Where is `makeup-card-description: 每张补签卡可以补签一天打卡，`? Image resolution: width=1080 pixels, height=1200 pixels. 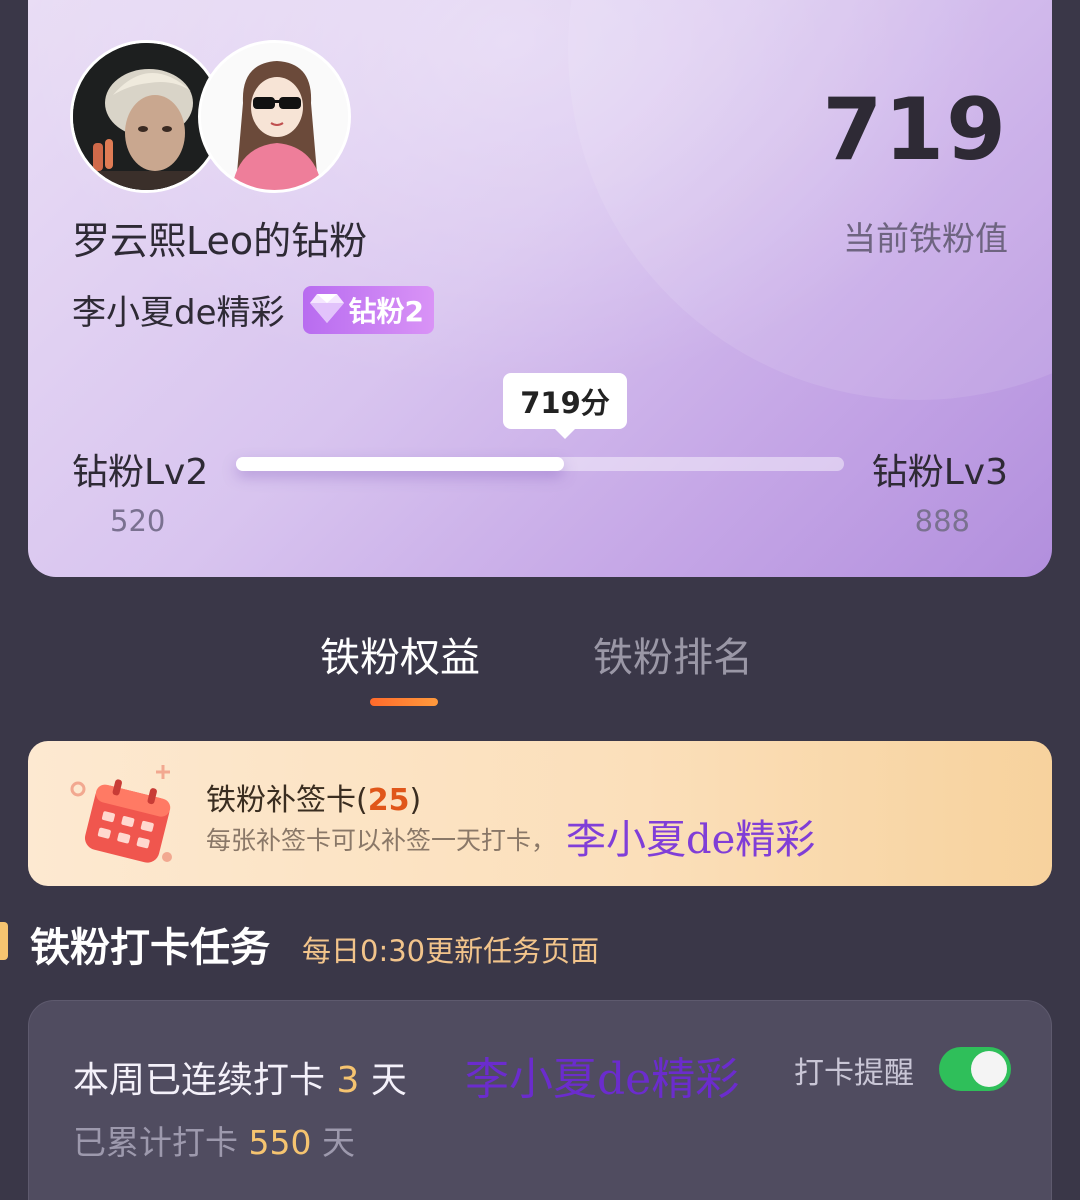
makeup-card-description: 每张补签卡可以补签一天打卡， is located at coordinates (381, 840).